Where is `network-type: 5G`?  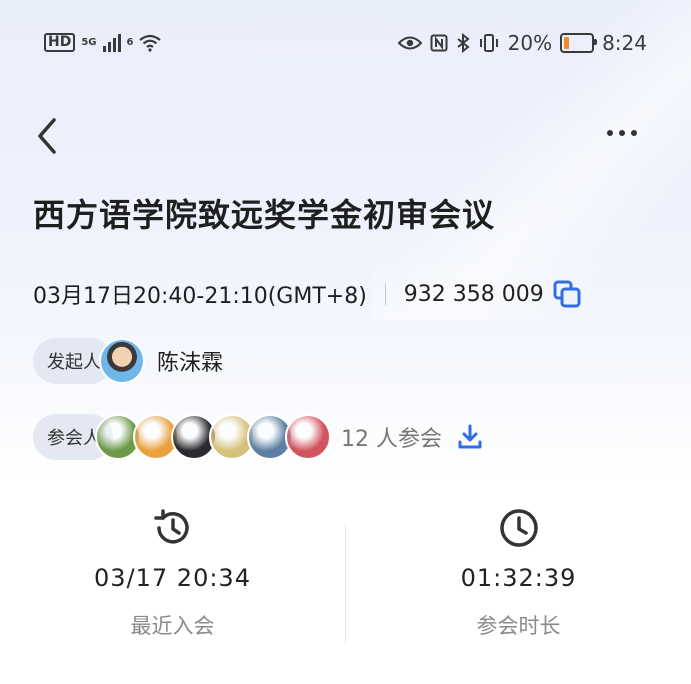 network-type: 5G is located at coordinates (89, 42).